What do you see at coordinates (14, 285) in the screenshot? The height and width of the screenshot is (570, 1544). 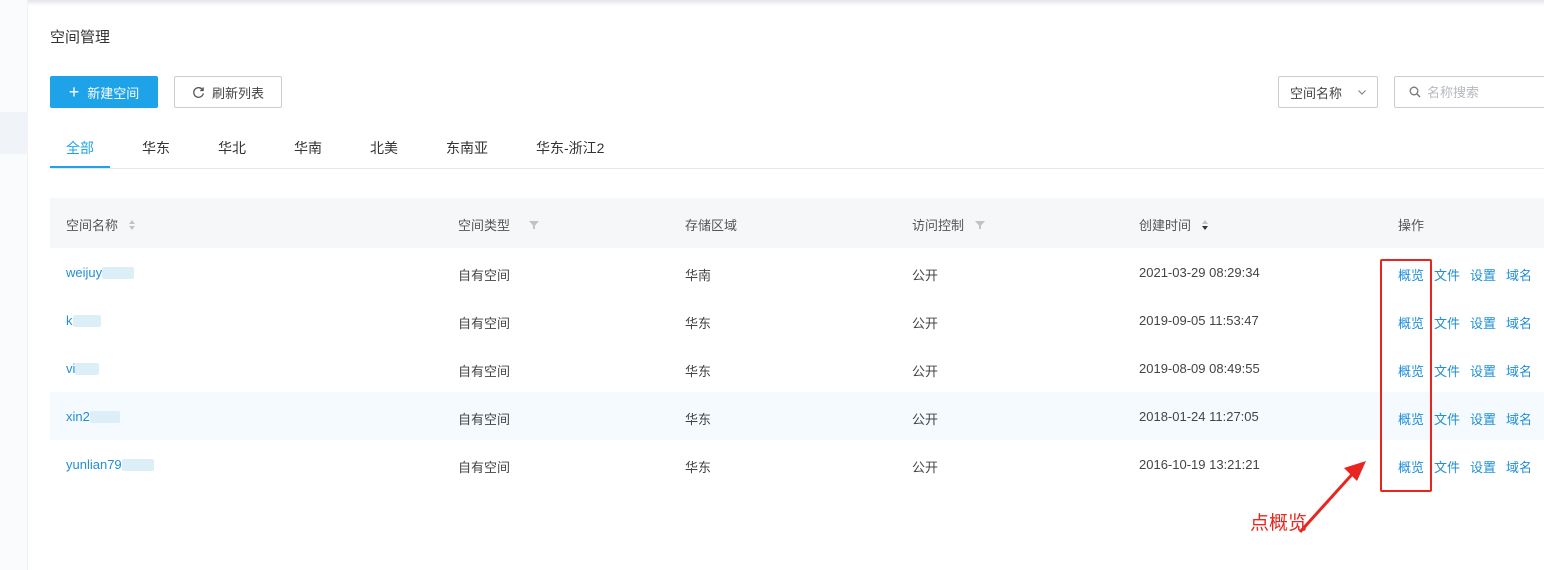 I see `left-sidebar` at bounding box center [14, 285].